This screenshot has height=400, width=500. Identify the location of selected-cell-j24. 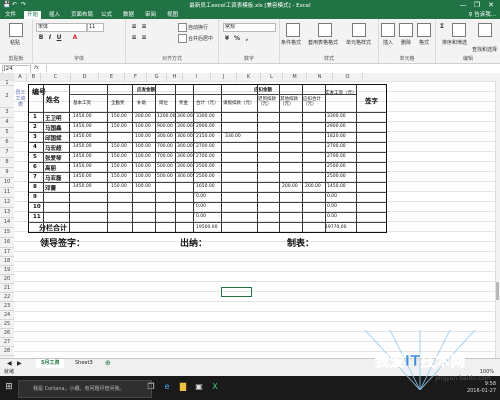
(236, 292).